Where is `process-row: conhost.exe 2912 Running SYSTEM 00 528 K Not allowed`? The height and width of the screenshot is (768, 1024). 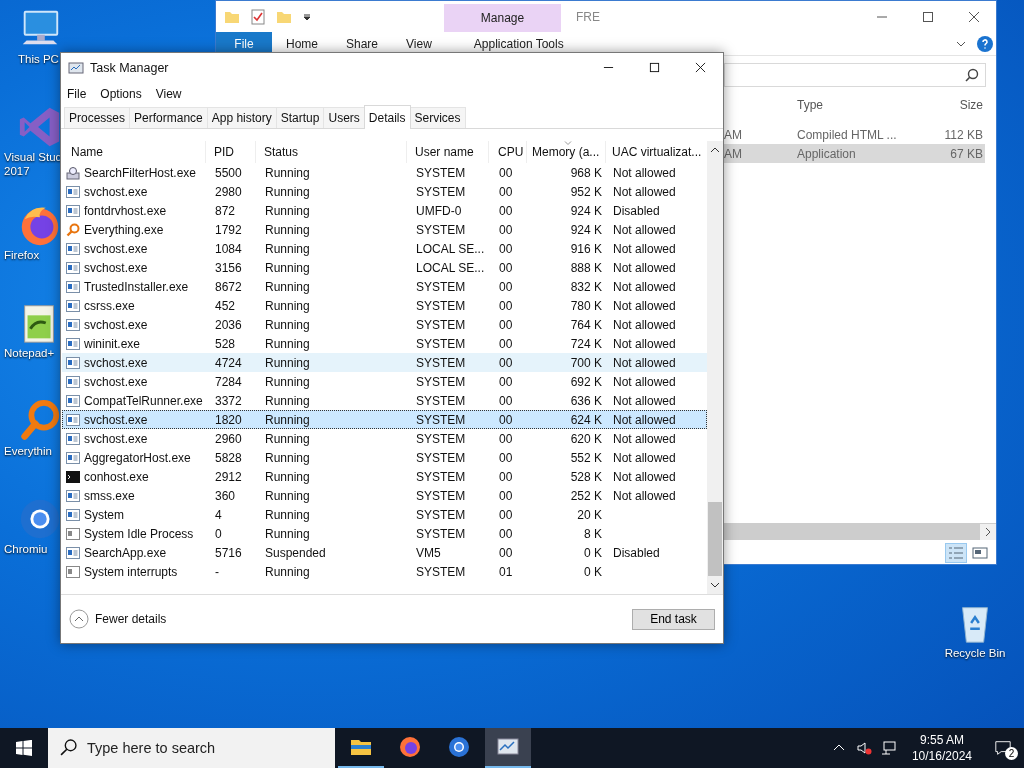 process-row: conhost.exe 2912 Running SYSTEM 00 528 K Not allowed is located at coordinates (384, 476).